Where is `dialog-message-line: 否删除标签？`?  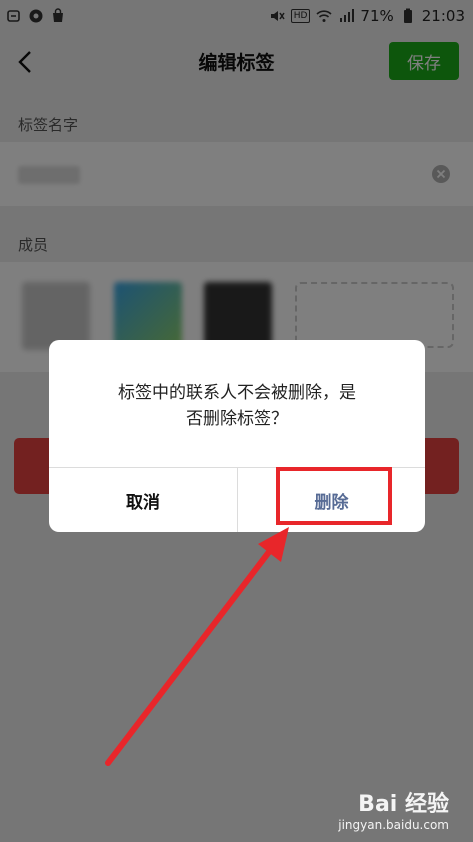 dialog-message-line: 否删除标签？ is located at coordinates (237, 419).